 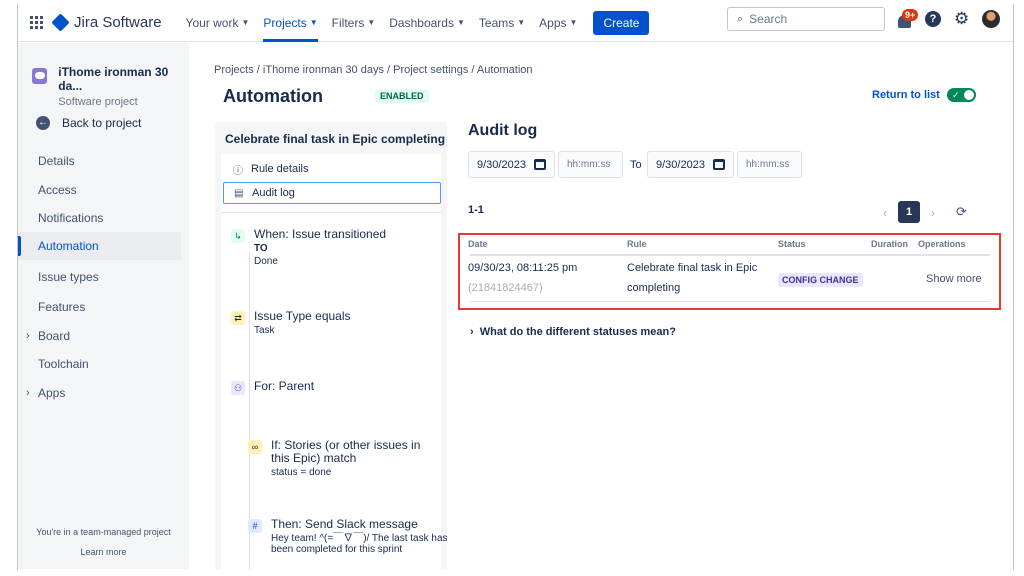 I want to click on create-button: Create, so click(x=621, y=22).